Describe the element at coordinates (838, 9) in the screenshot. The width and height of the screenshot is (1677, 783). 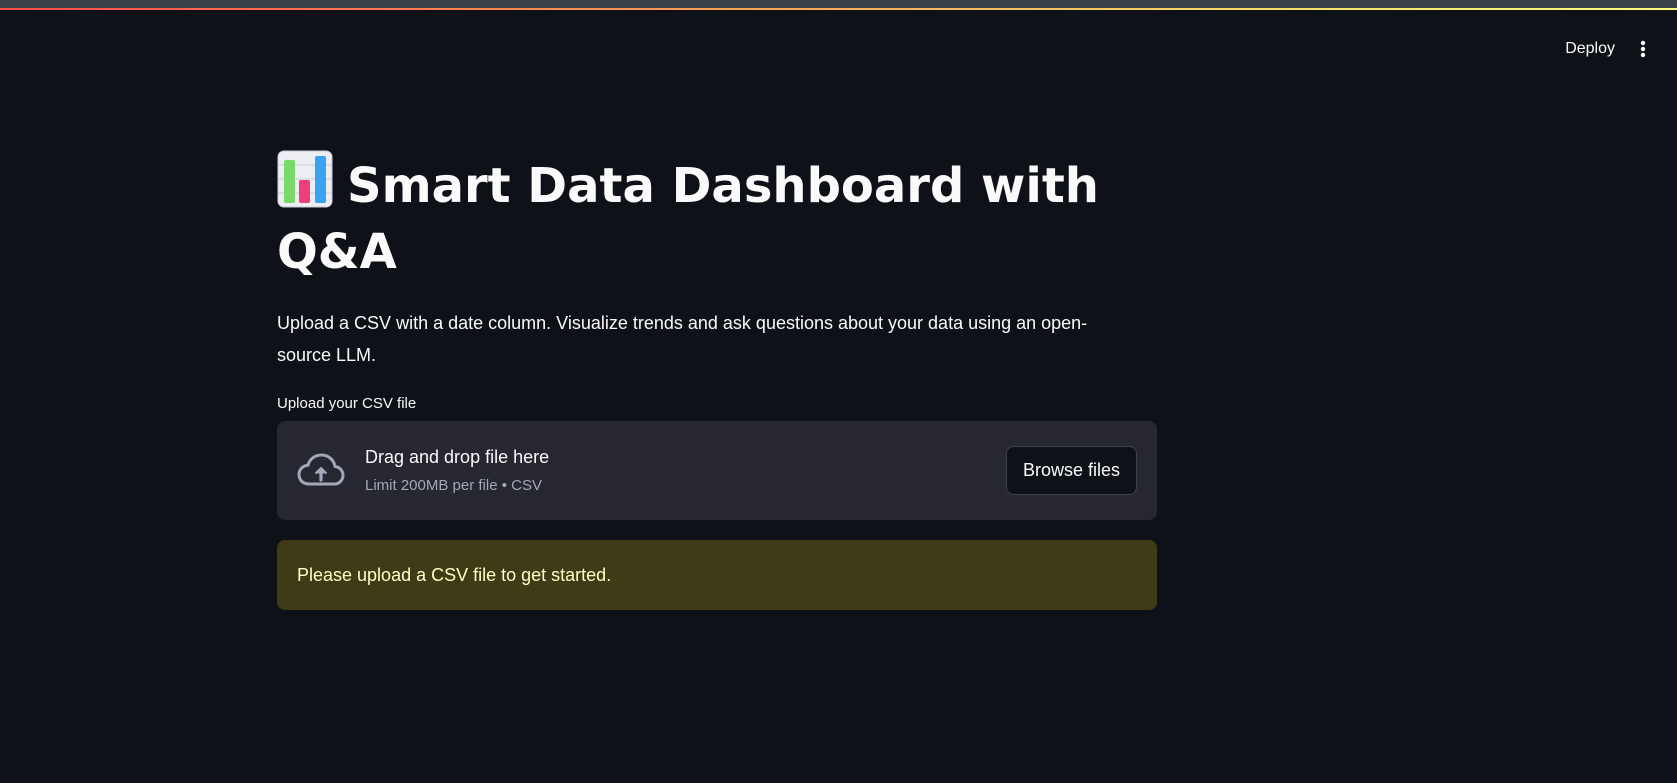
I see `top-gradient-stripe` at that location.